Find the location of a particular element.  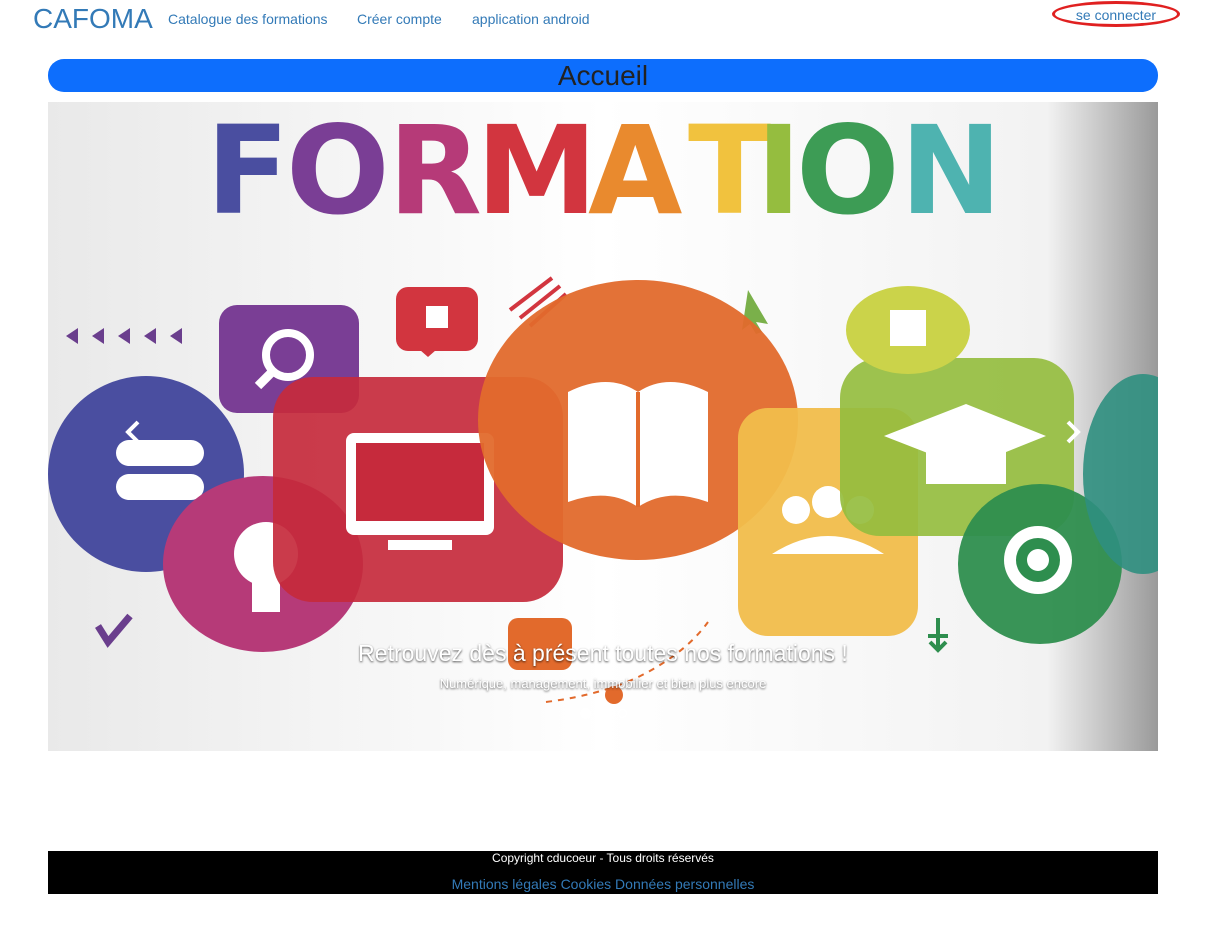

footer-link-cookies: Cookies is located at coordinates (586, 884).